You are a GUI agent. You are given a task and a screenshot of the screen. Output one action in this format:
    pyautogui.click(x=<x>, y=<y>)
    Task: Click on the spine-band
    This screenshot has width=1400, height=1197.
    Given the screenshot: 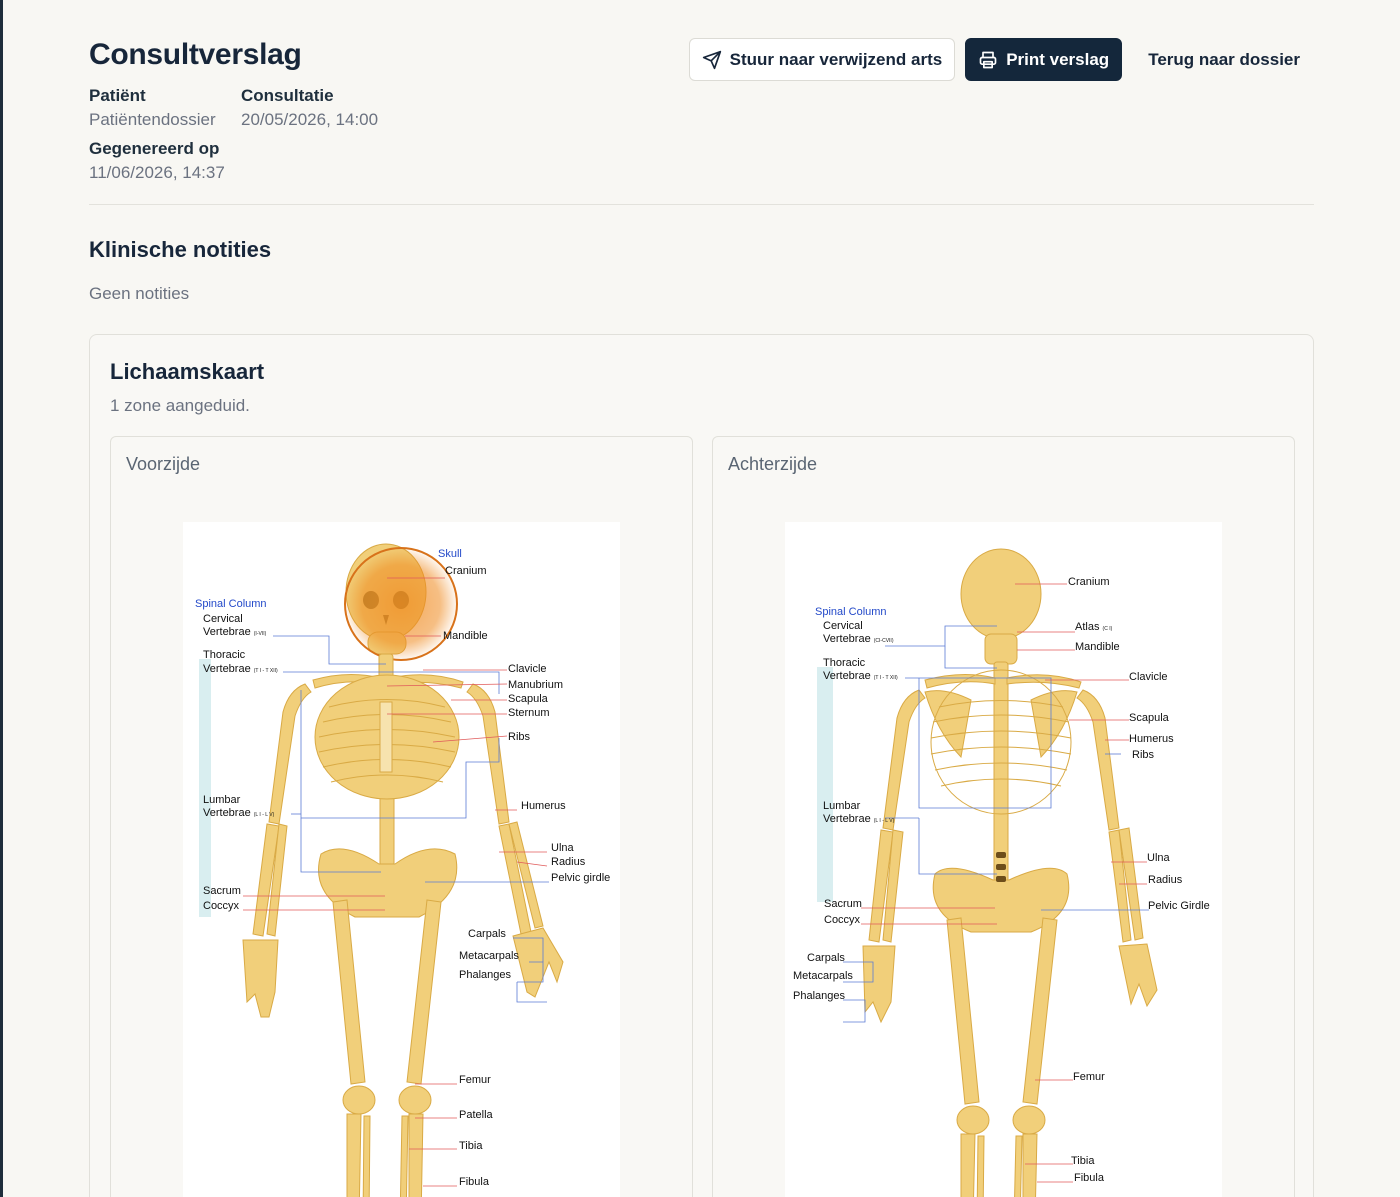 What is the action you would take?
    pyautogui.click(x=205, y=788)
    